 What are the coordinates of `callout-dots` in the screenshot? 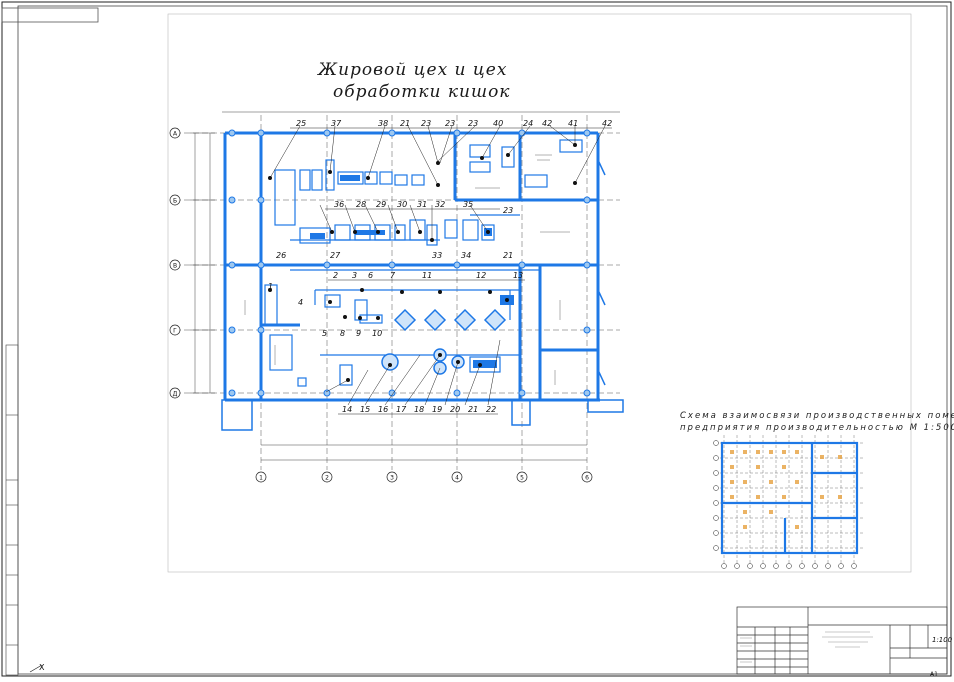 It's located at (422, 262).